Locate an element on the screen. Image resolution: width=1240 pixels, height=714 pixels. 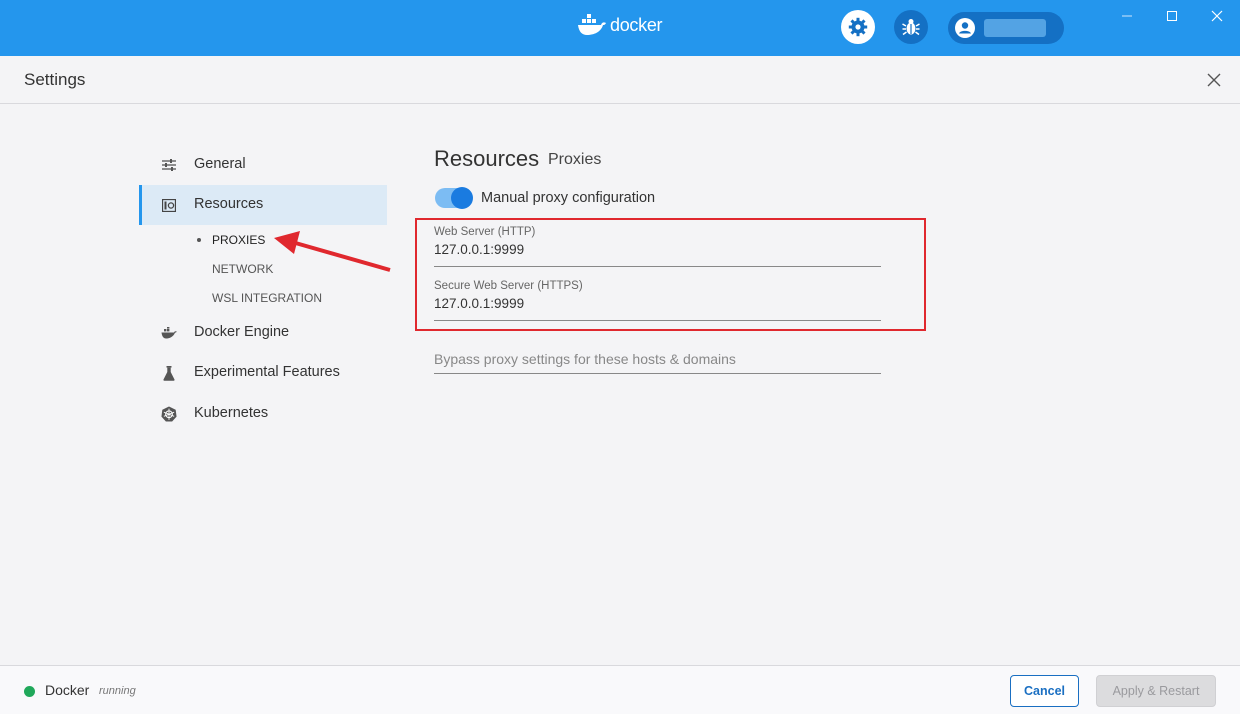
kubernetes-icon is located at coordinates (169, 414).